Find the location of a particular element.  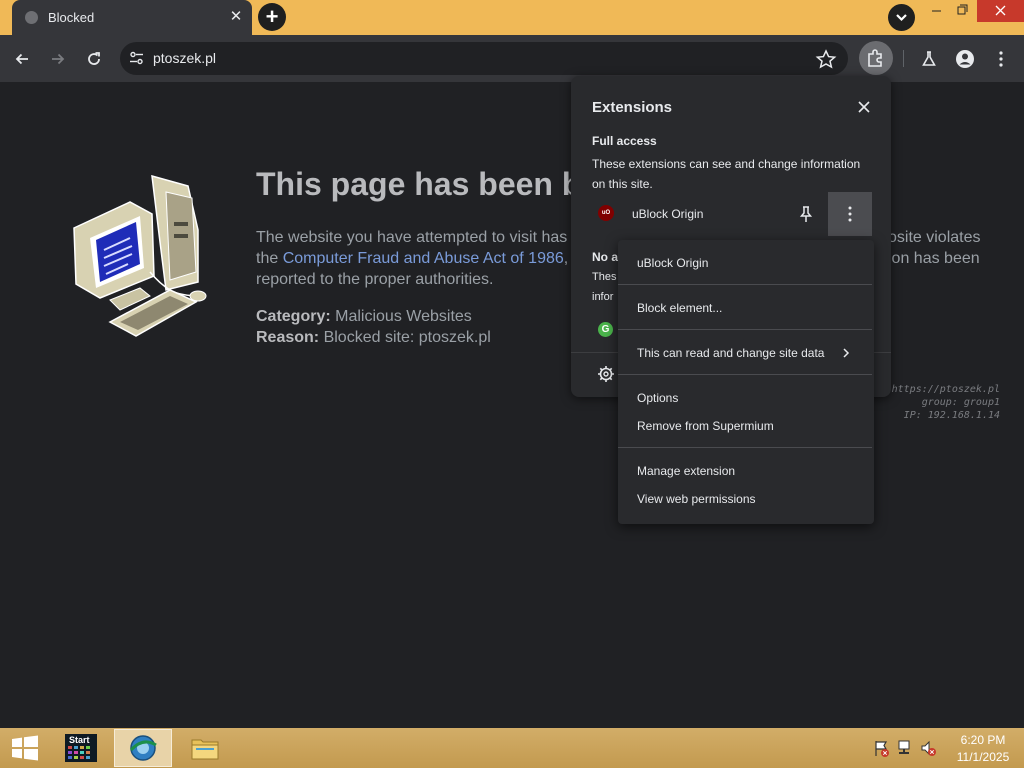

no-access-desc-line-1: Thes is located at coordinates (604, 277).